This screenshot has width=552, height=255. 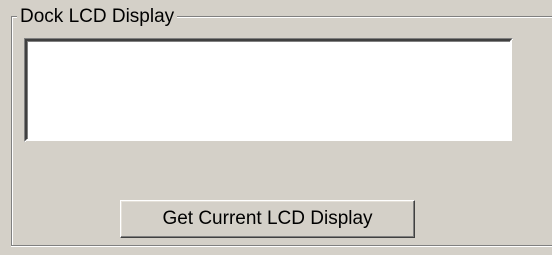 I want to click on dock-lcd-group-title: Dock LCD Display, so click(x=97, y=17).